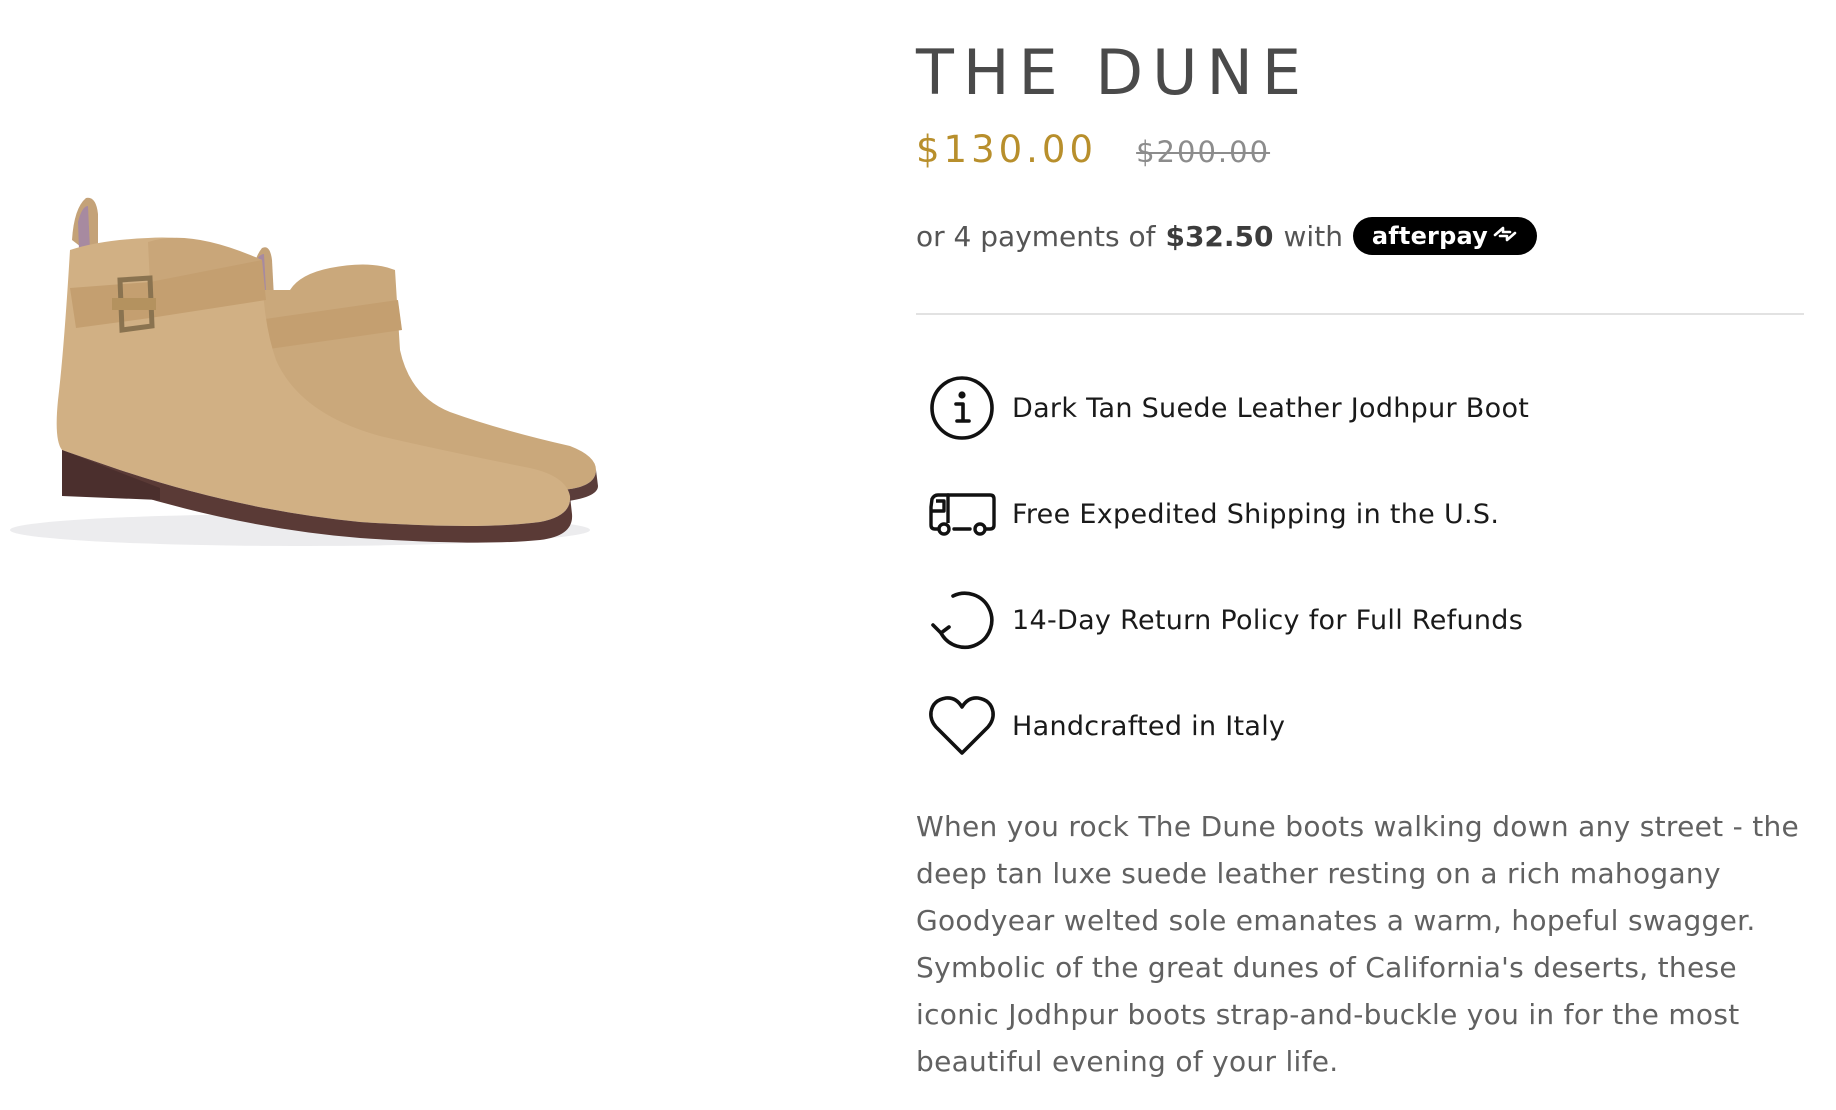  Describe the element at coordinates (304, 371) in the screenshot. I see `boots-image` at that location.